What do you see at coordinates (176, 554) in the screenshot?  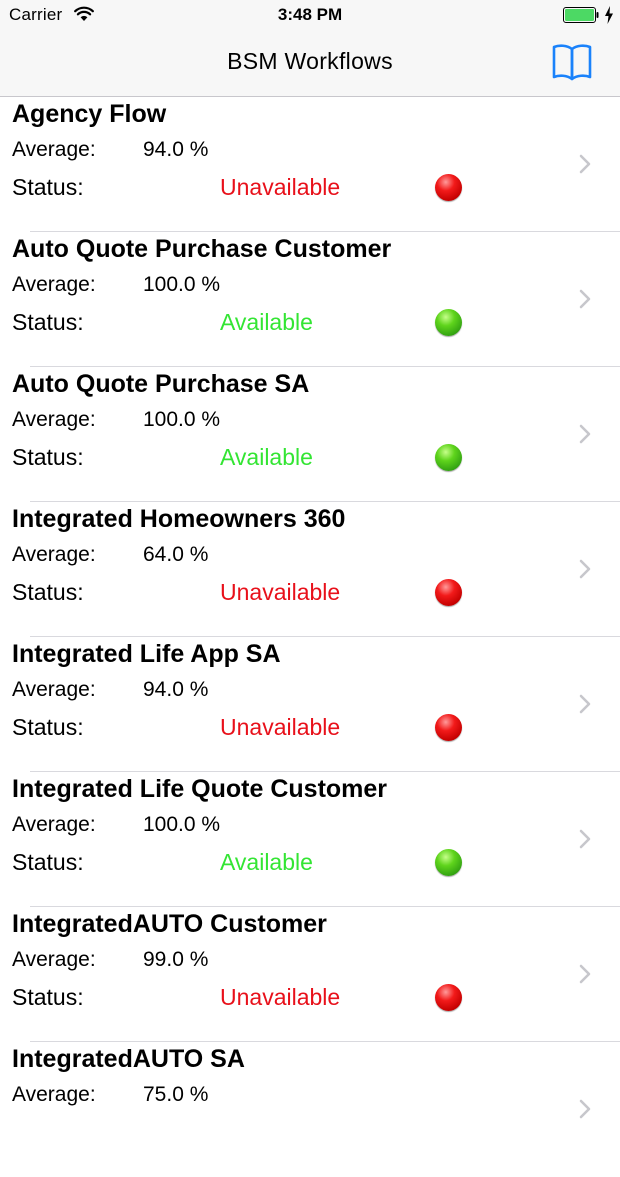 I see `average-value: 64.0 %` at bounding box center [176, 554].